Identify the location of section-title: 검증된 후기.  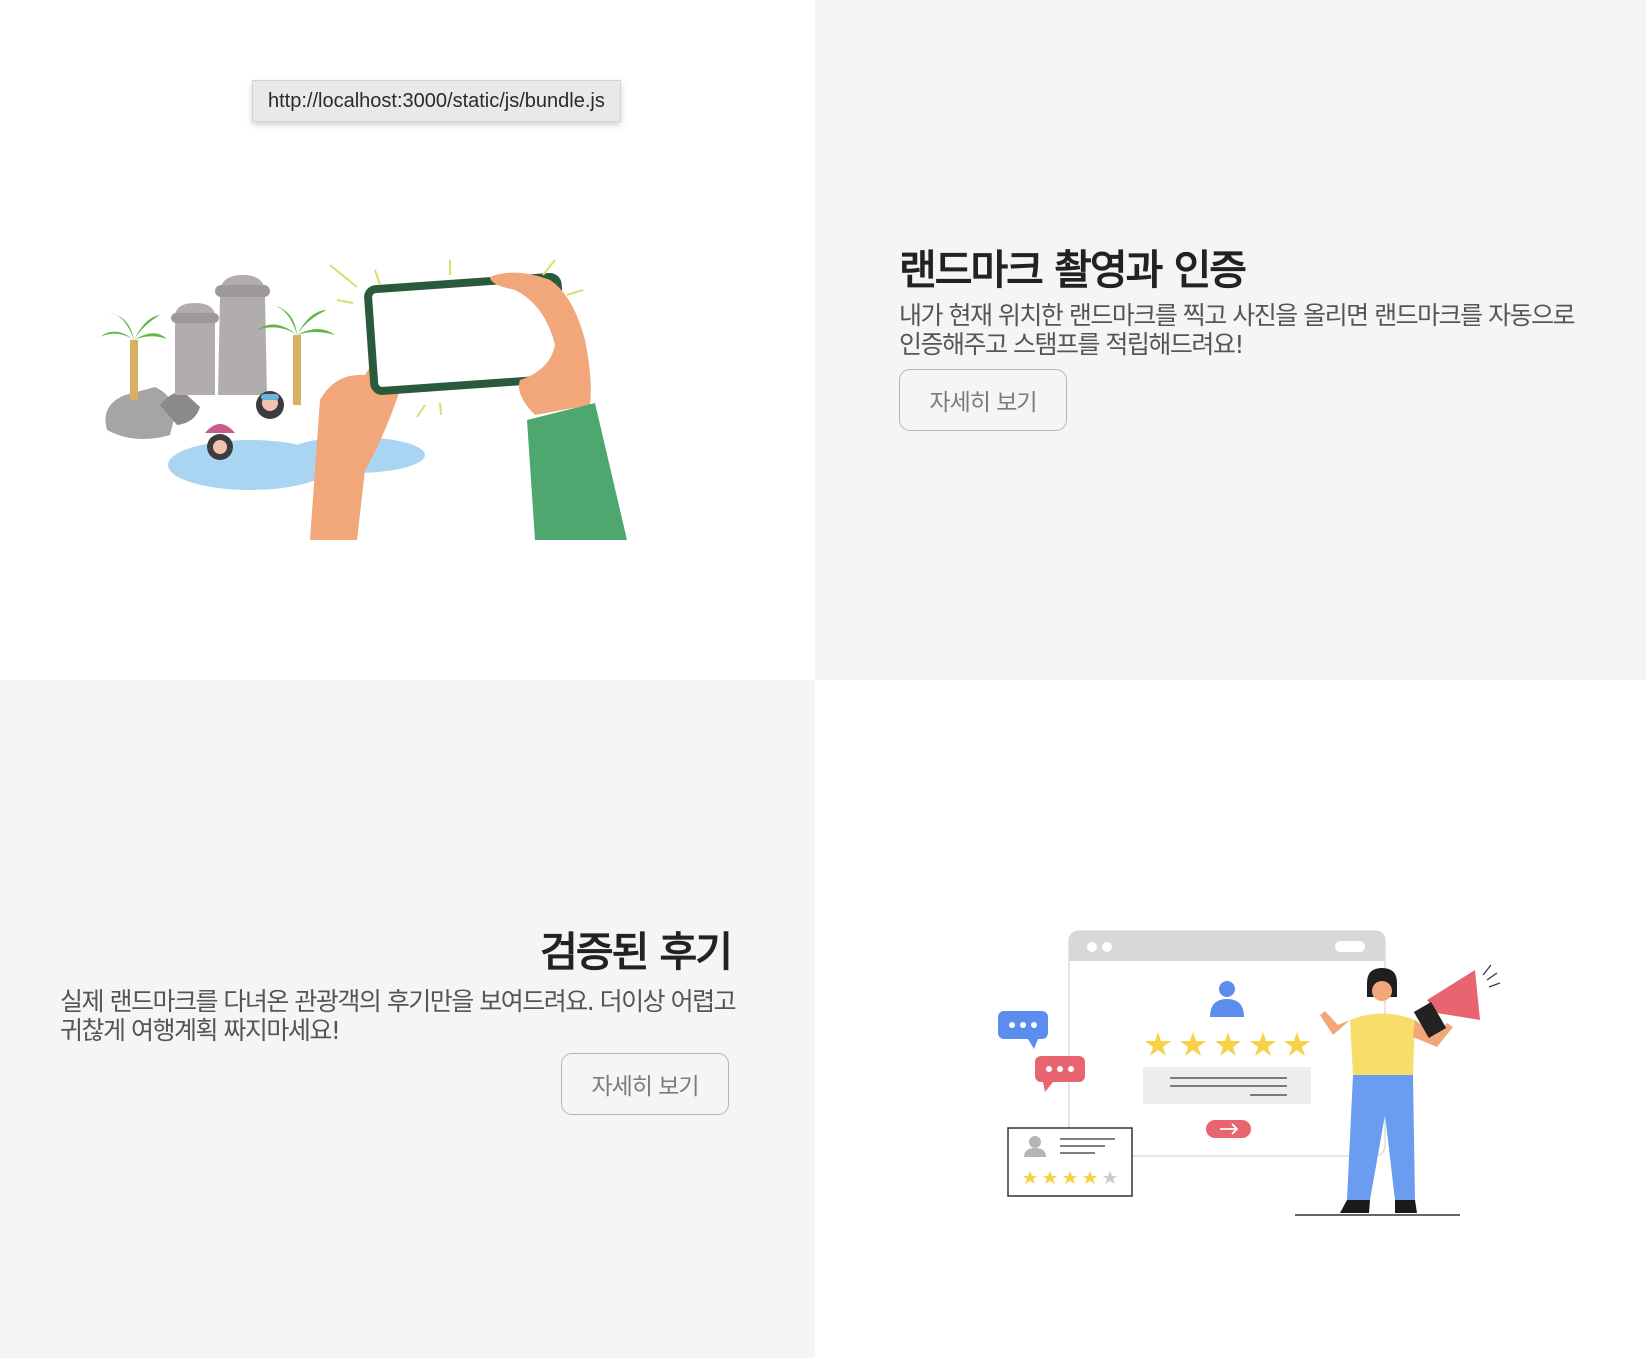
(636, 952).